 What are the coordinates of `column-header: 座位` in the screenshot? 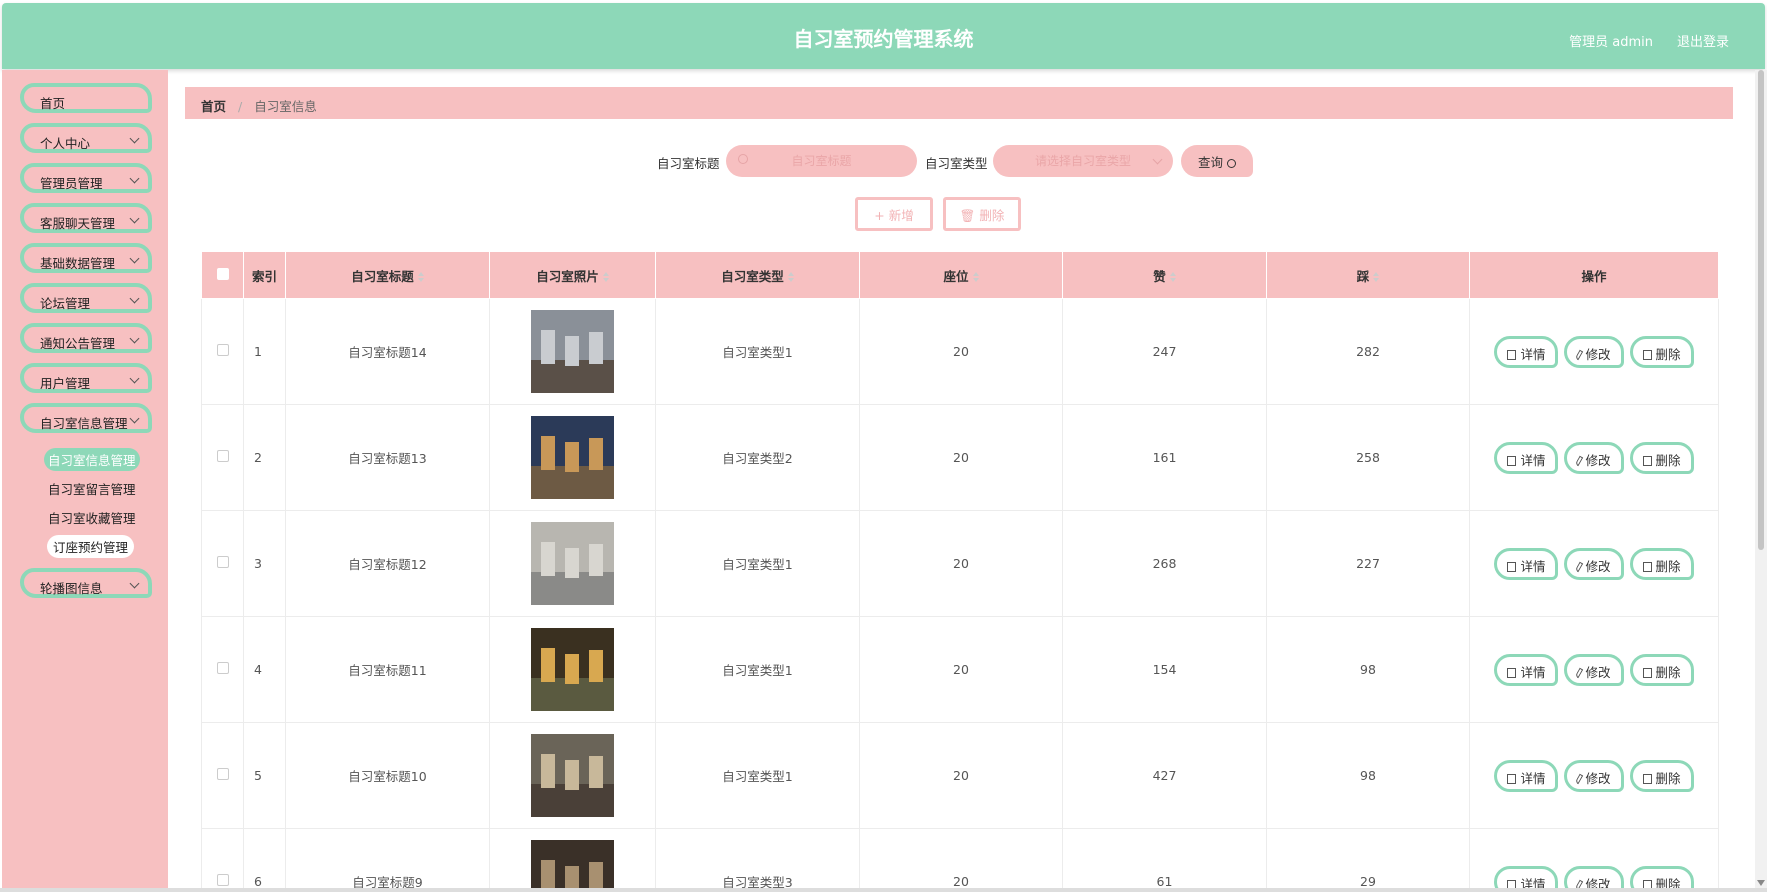 It's located at (961, 275).